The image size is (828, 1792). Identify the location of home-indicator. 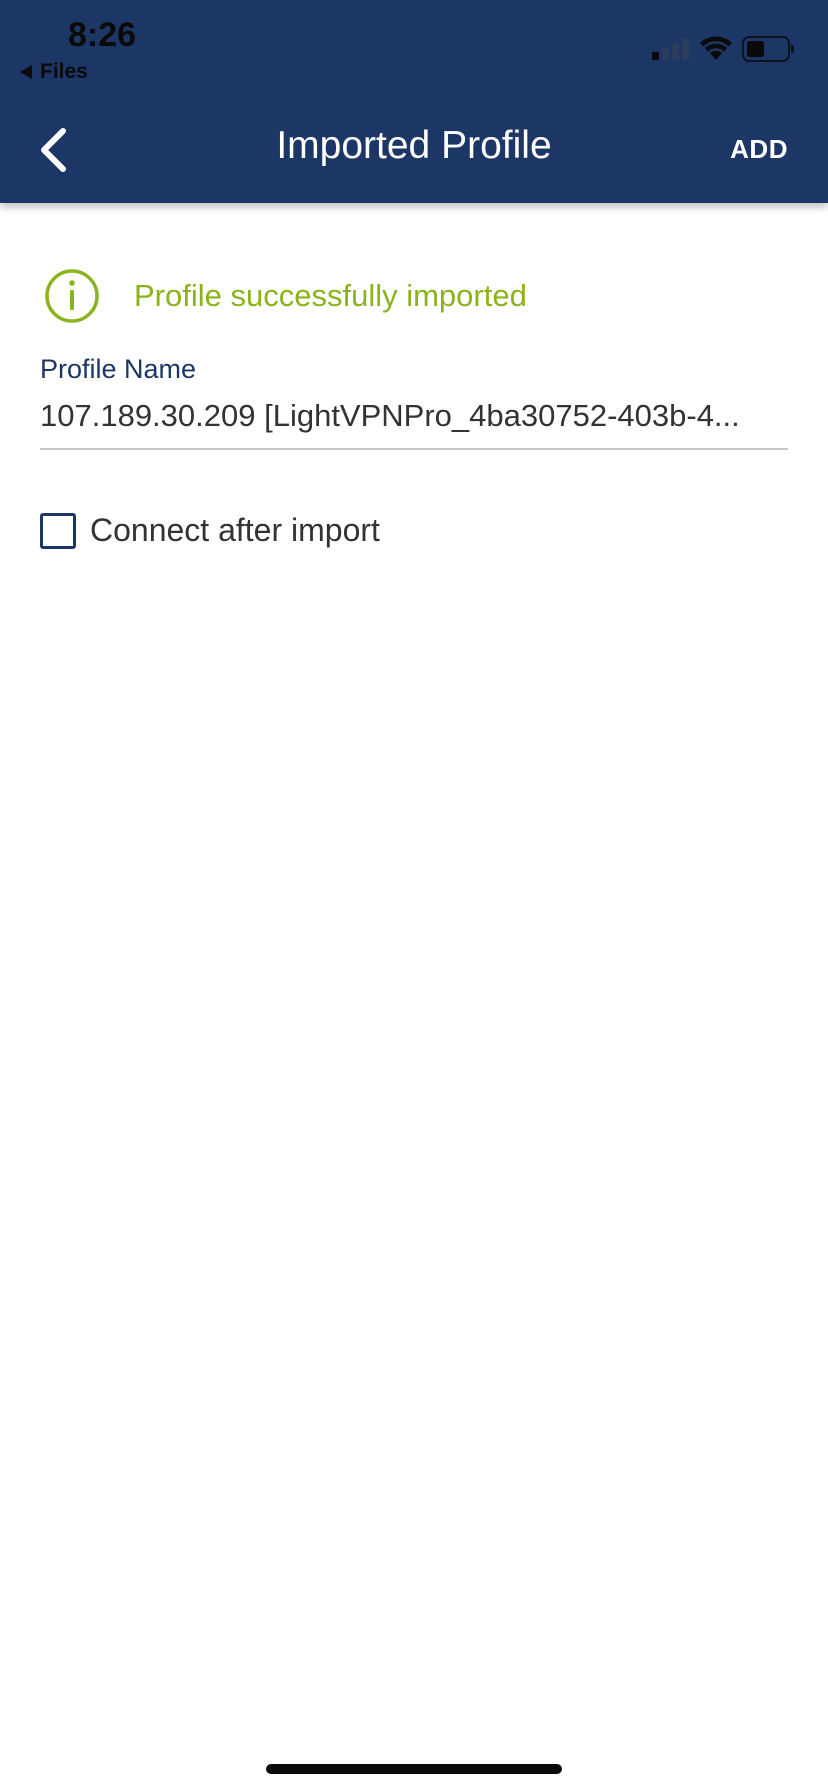
(414, 1769).